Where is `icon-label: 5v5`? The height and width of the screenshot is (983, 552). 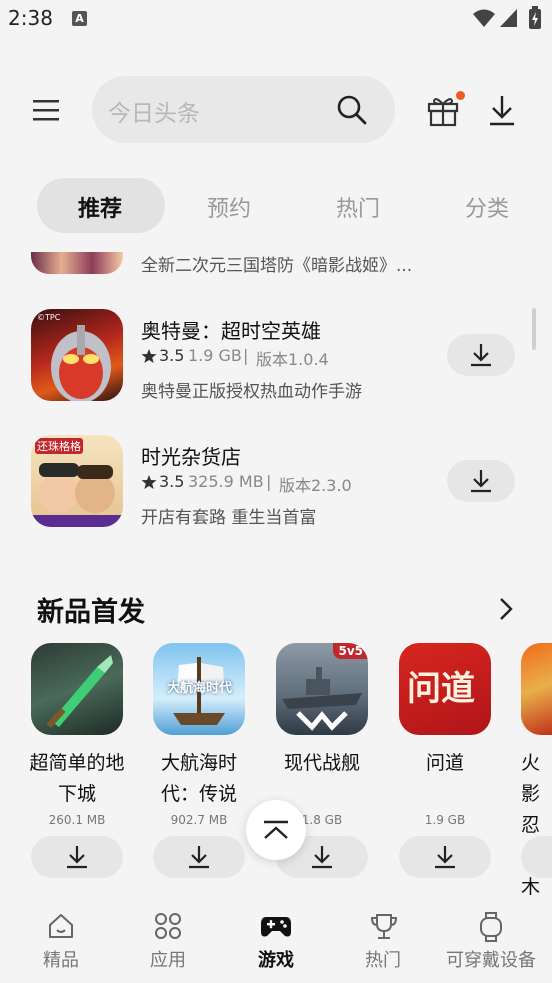
icon-label: 5v5 is located at coordinates (350, 651).